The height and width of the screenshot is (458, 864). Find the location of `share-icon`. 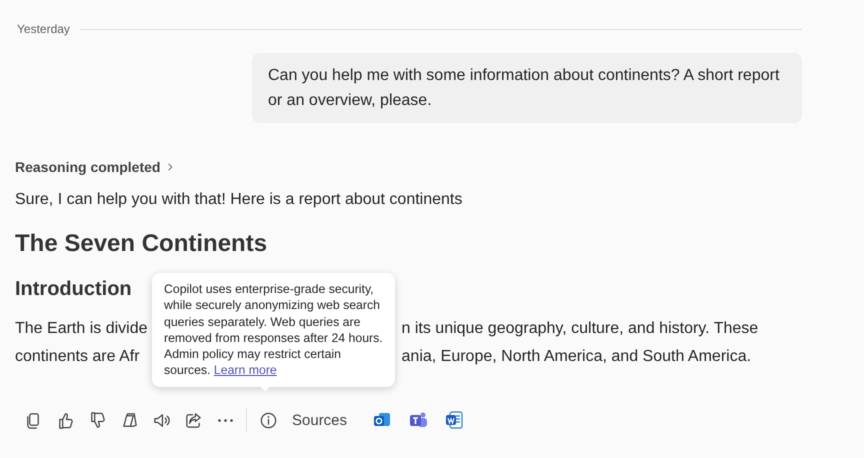

share-icon is located at coordinates (193, 420).